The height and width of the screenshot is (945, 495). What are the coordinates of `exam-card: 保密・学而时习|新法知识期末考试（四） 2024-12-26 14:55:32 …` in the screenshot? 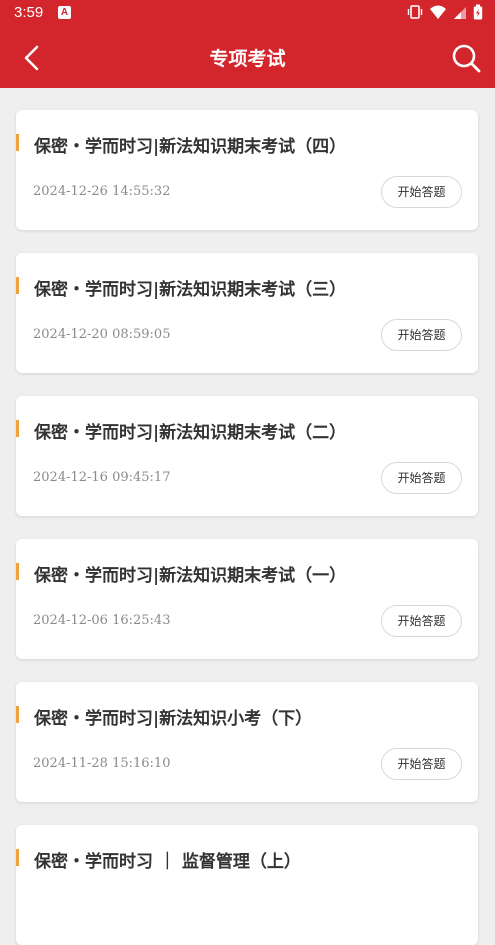 It's located at (247, 170).